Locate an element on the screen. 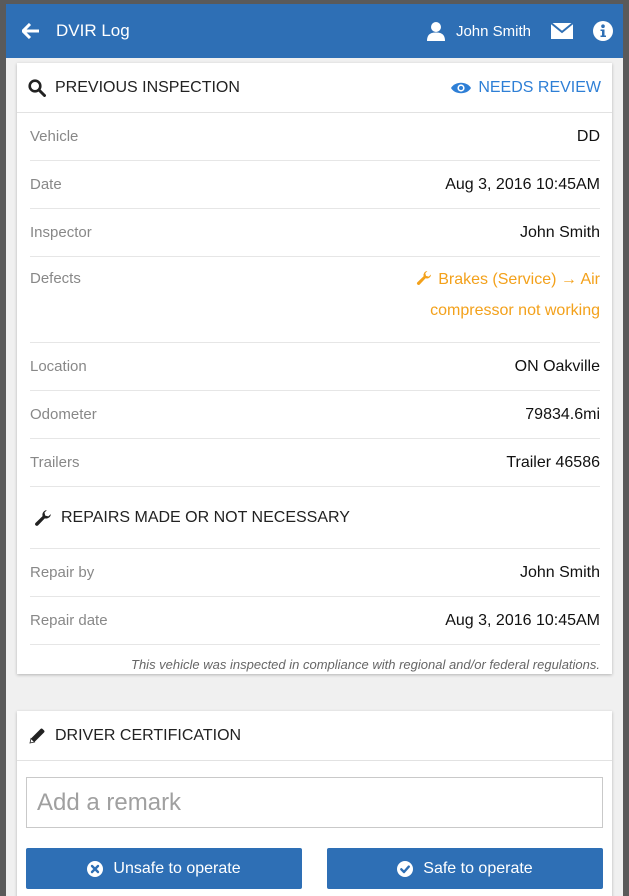 This screenshot has height=896, width=629. safe-to-operate-button: Safe to operate is located at coordinates (465, 868).